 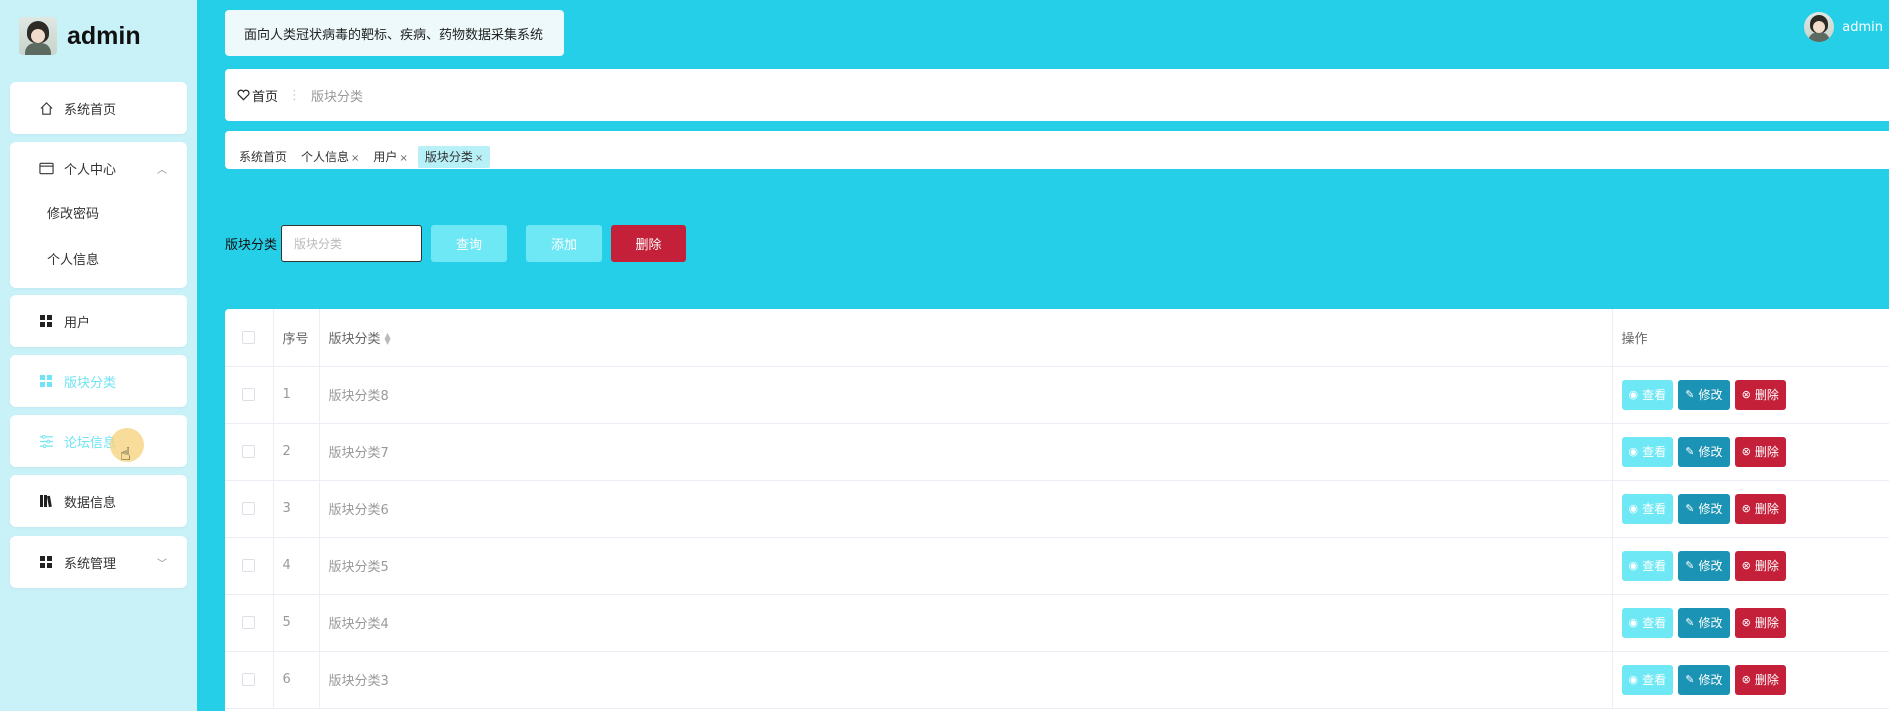 What do you see at coordinates (448, 157) in the screenshot?
I see `tag-label: 版块分类` at bounding box center [448, 157].